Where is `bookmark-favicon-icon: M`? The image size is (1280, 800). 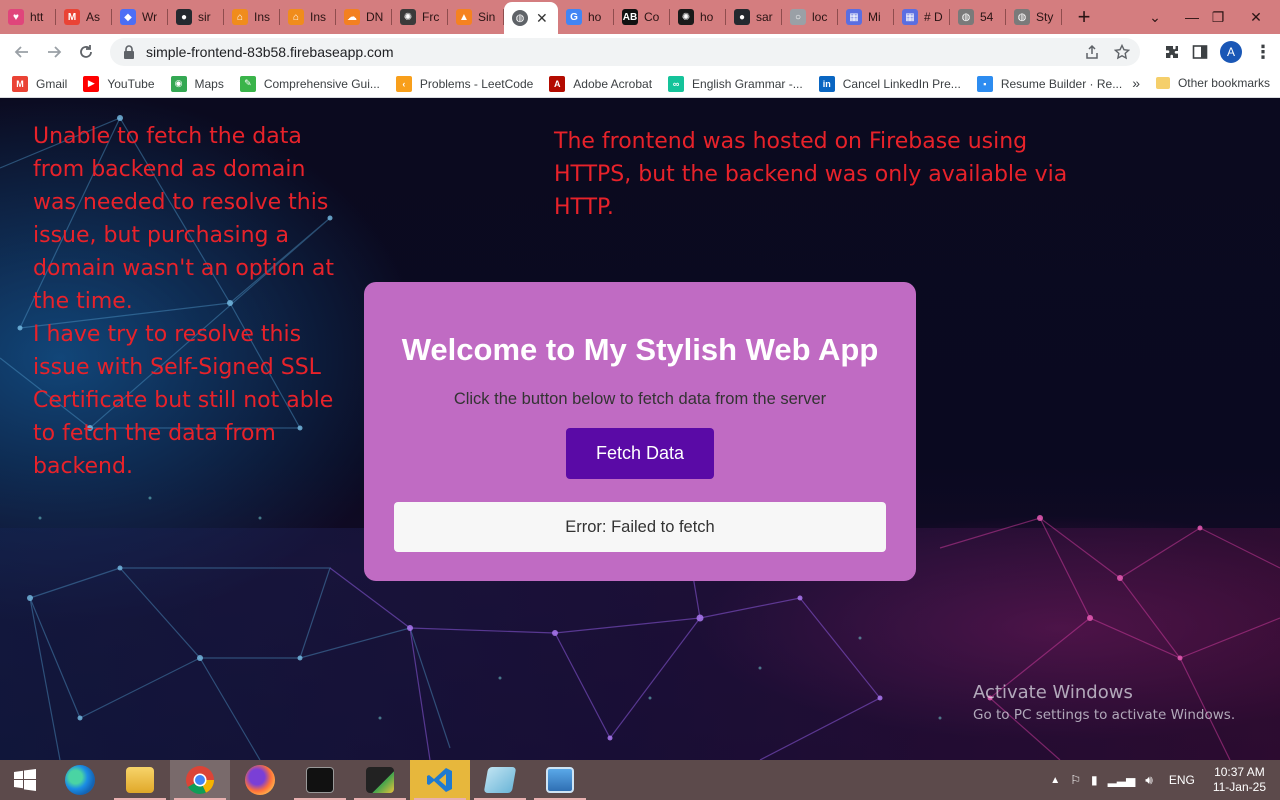 bookmark-favicon-icon: M is located at coordinates (20, 83).